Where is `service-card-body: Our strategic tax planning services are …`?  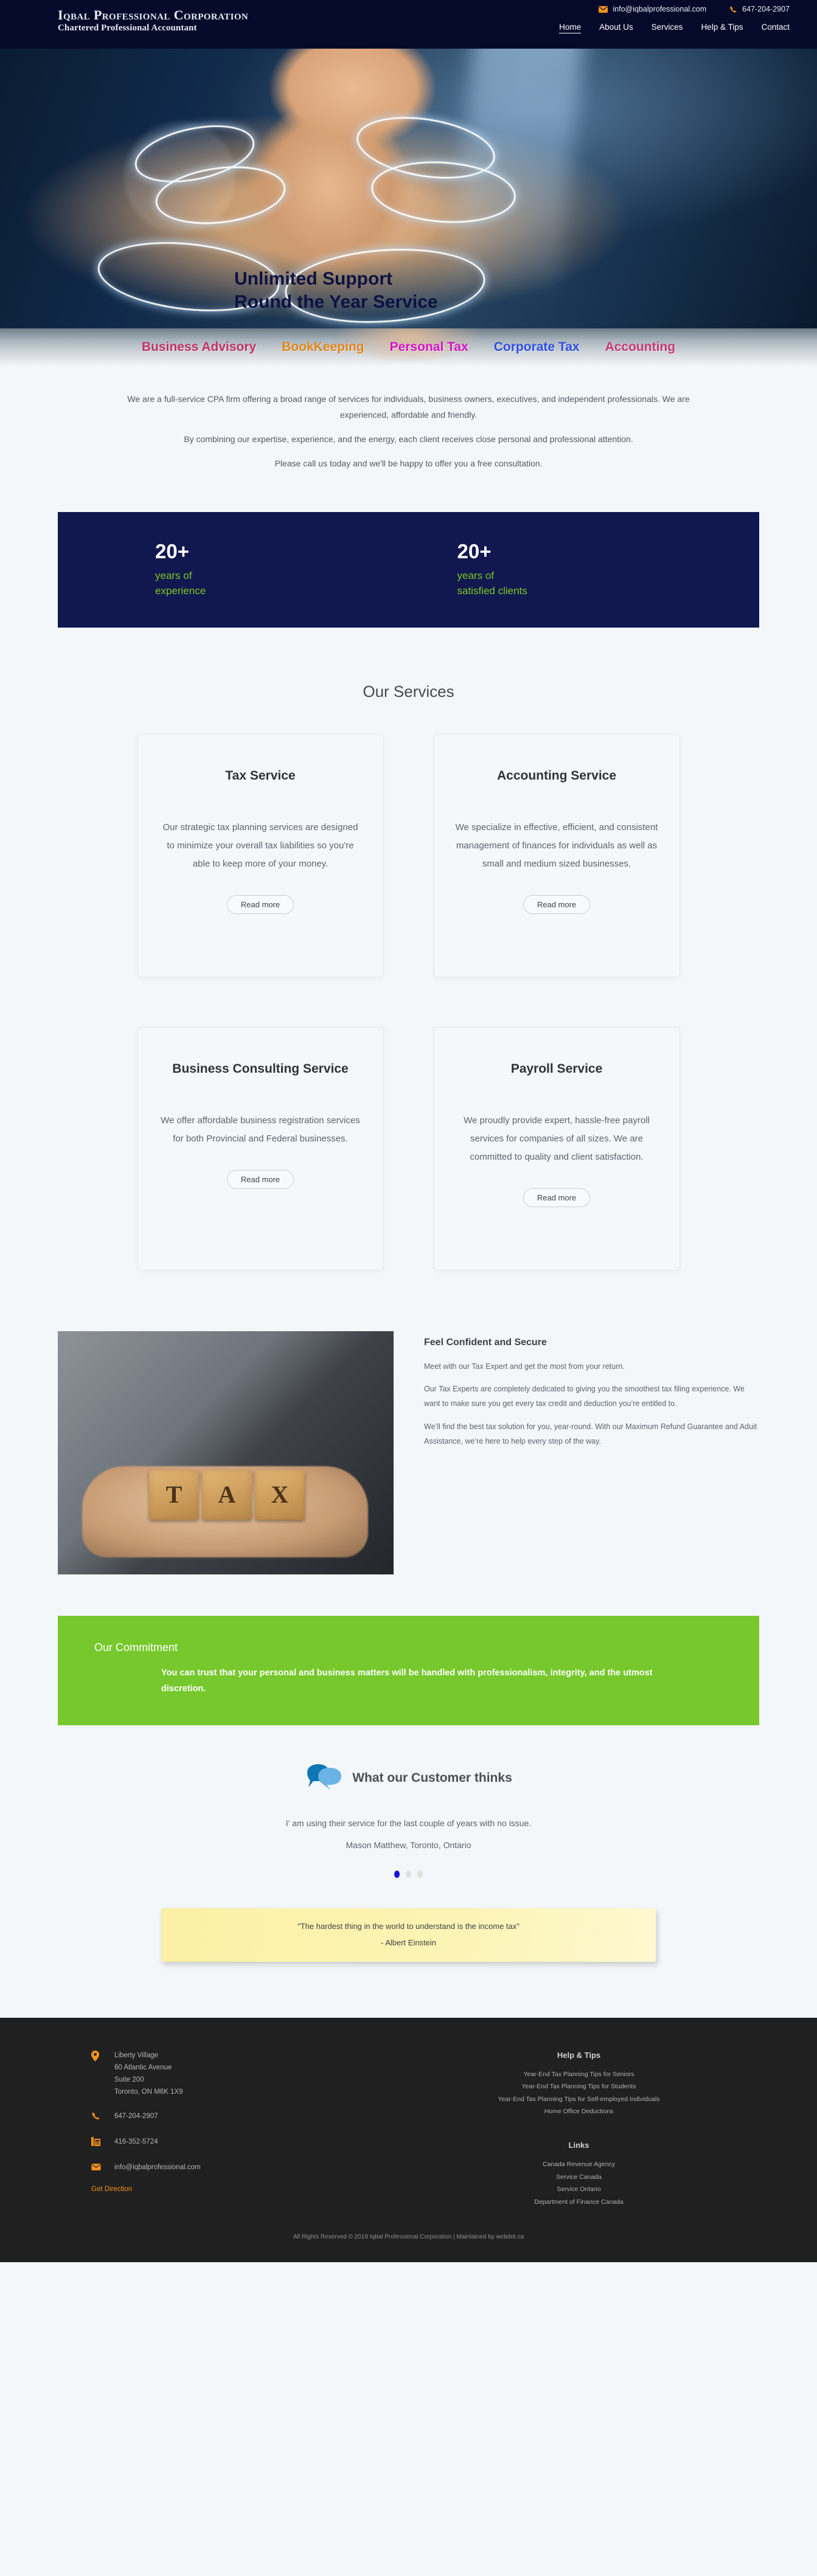
service-card-body: Our strategic tax planning services are … is located at coordinates (260, 845).